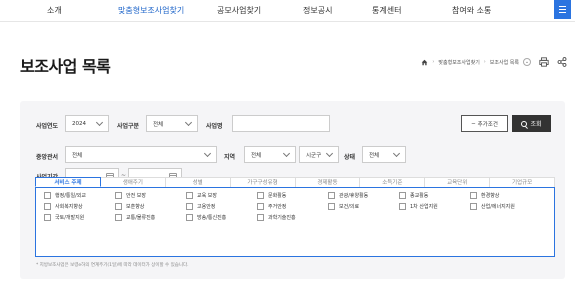 The height and width of the screenshot is (295, 575). I want to click on search-icon, so click(524, 123).